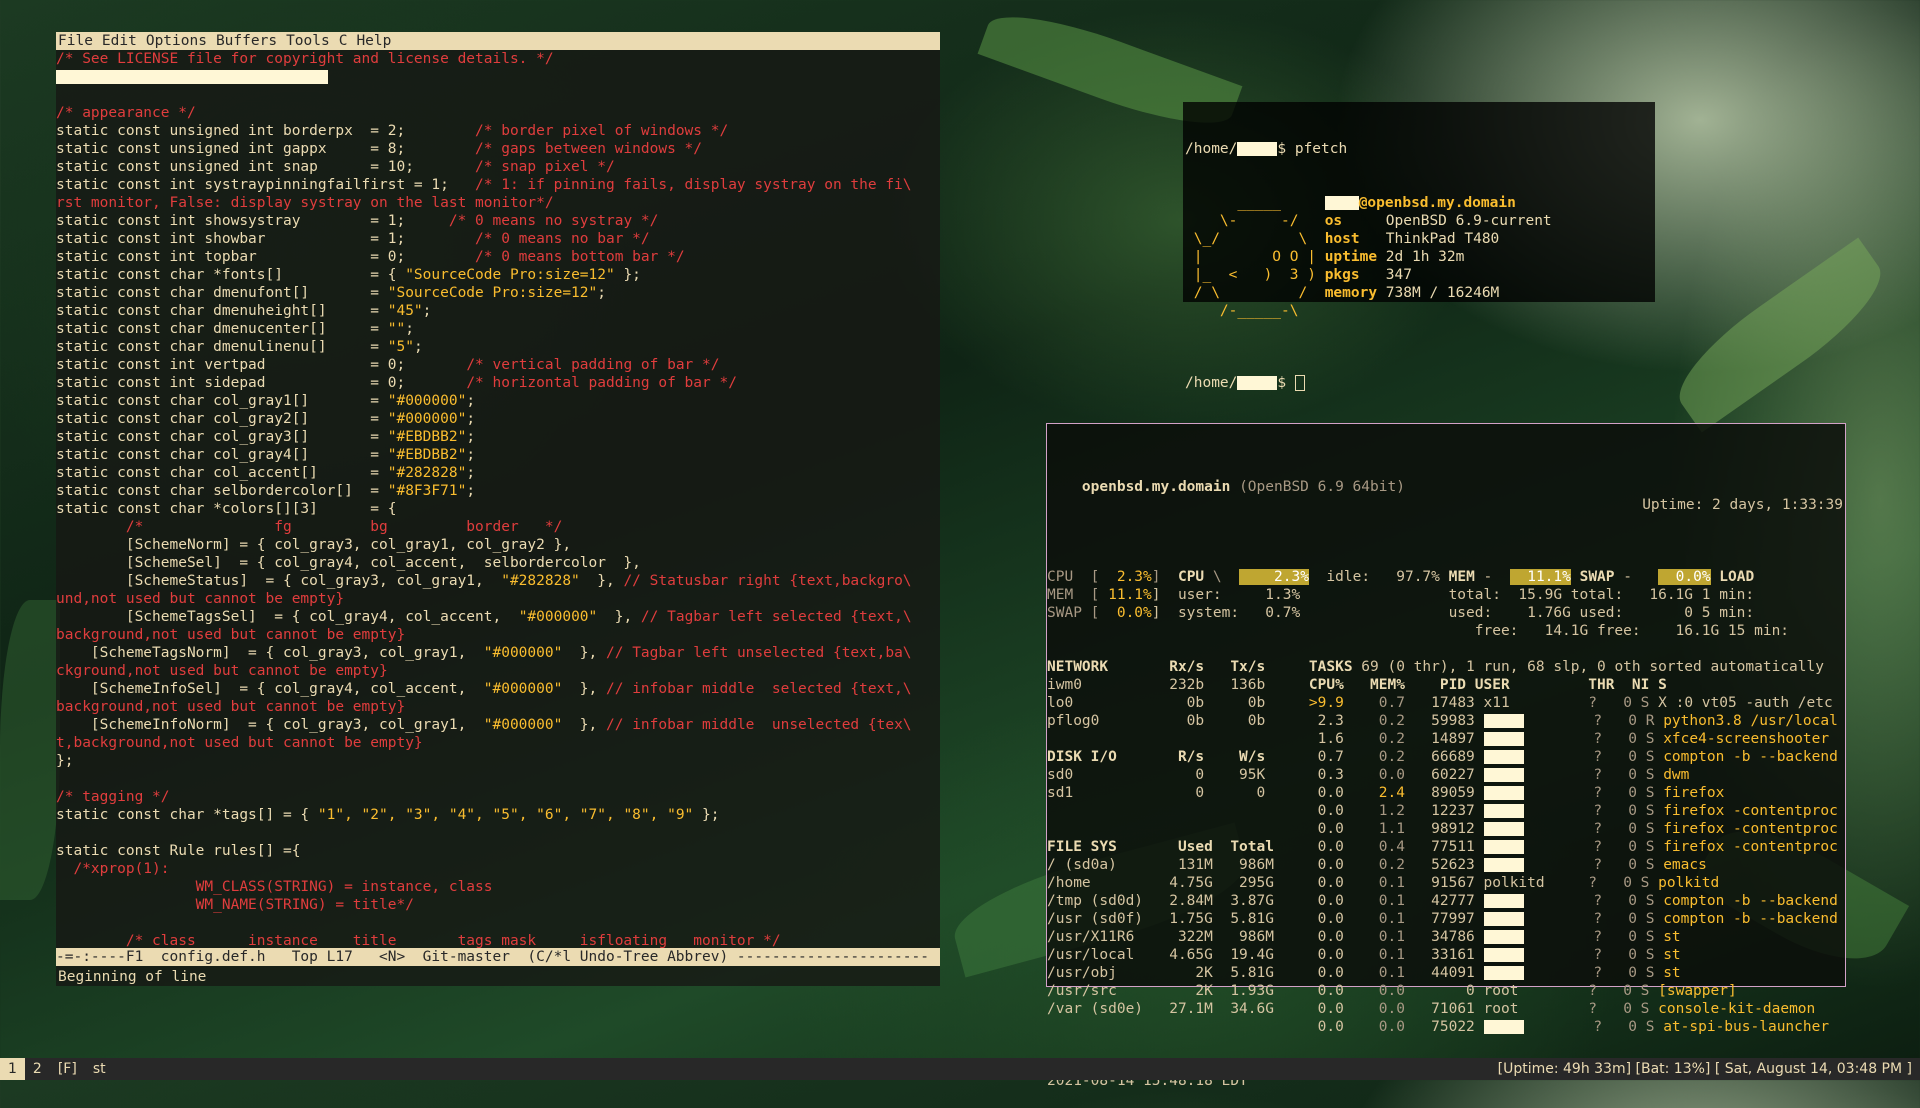 The image size is (1920, 1108). What do you see at coordinates (246, 41) in the screenshot?
I see `menu-item: Buffers` at bounding box center [246, 41].